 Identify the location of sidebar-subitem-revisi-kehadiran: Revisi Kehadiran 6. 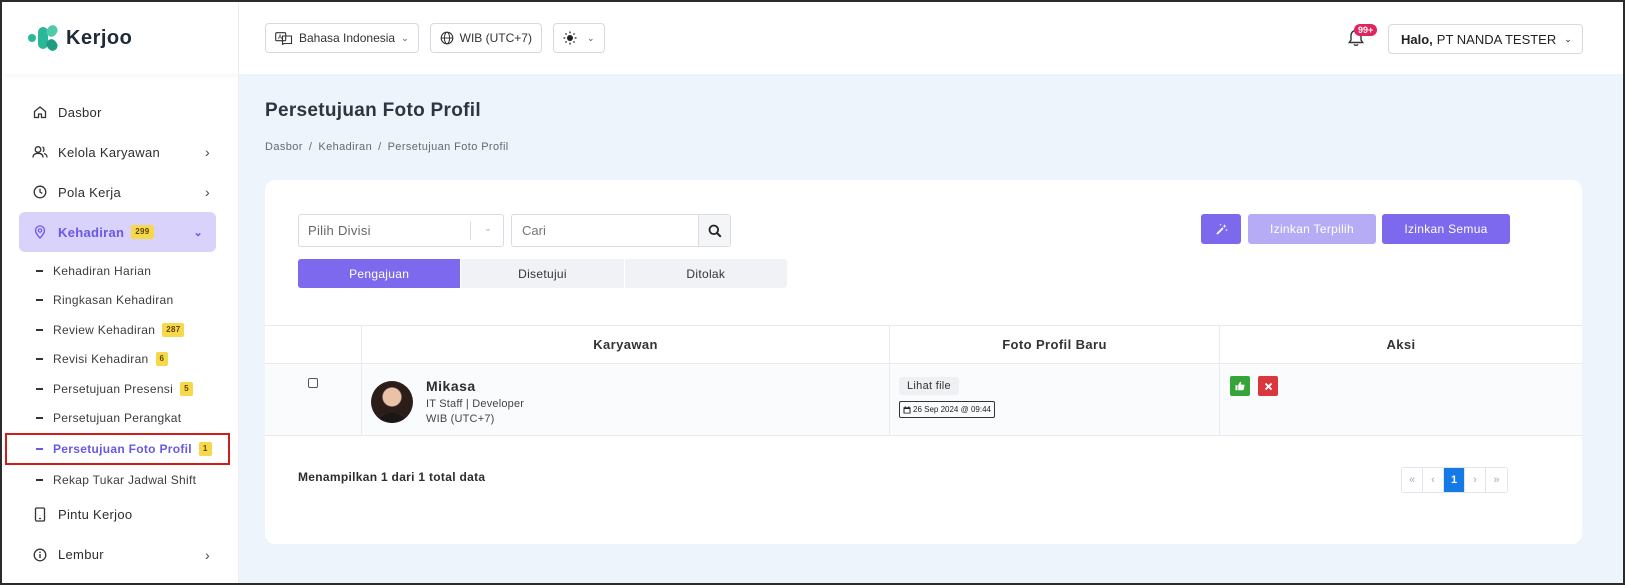
(120, 360).